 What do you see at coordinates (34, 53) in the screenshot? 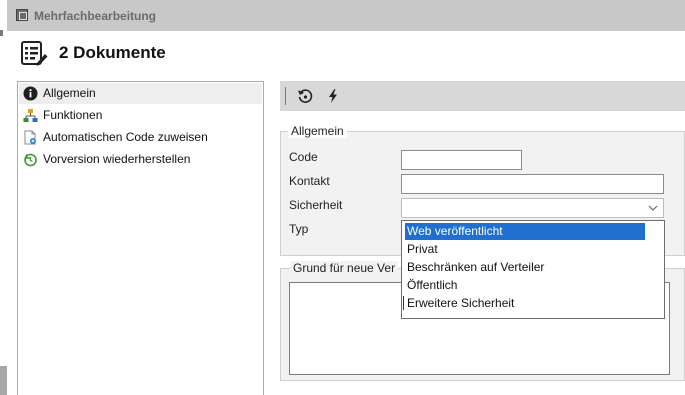
I see `multi-document-edit-icon` at bounding box center [34, 53].